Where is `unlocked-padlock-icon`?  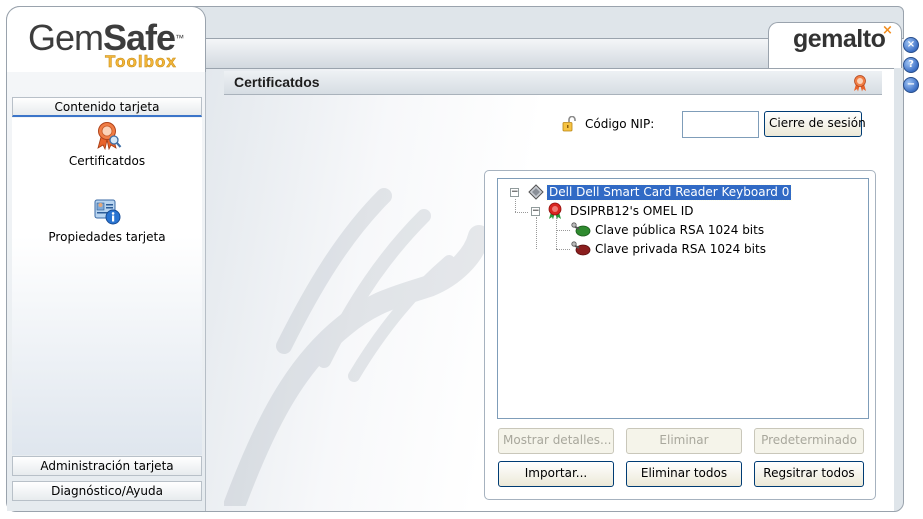
unlocked-padlock-icon is located at coordinates (569, 124).